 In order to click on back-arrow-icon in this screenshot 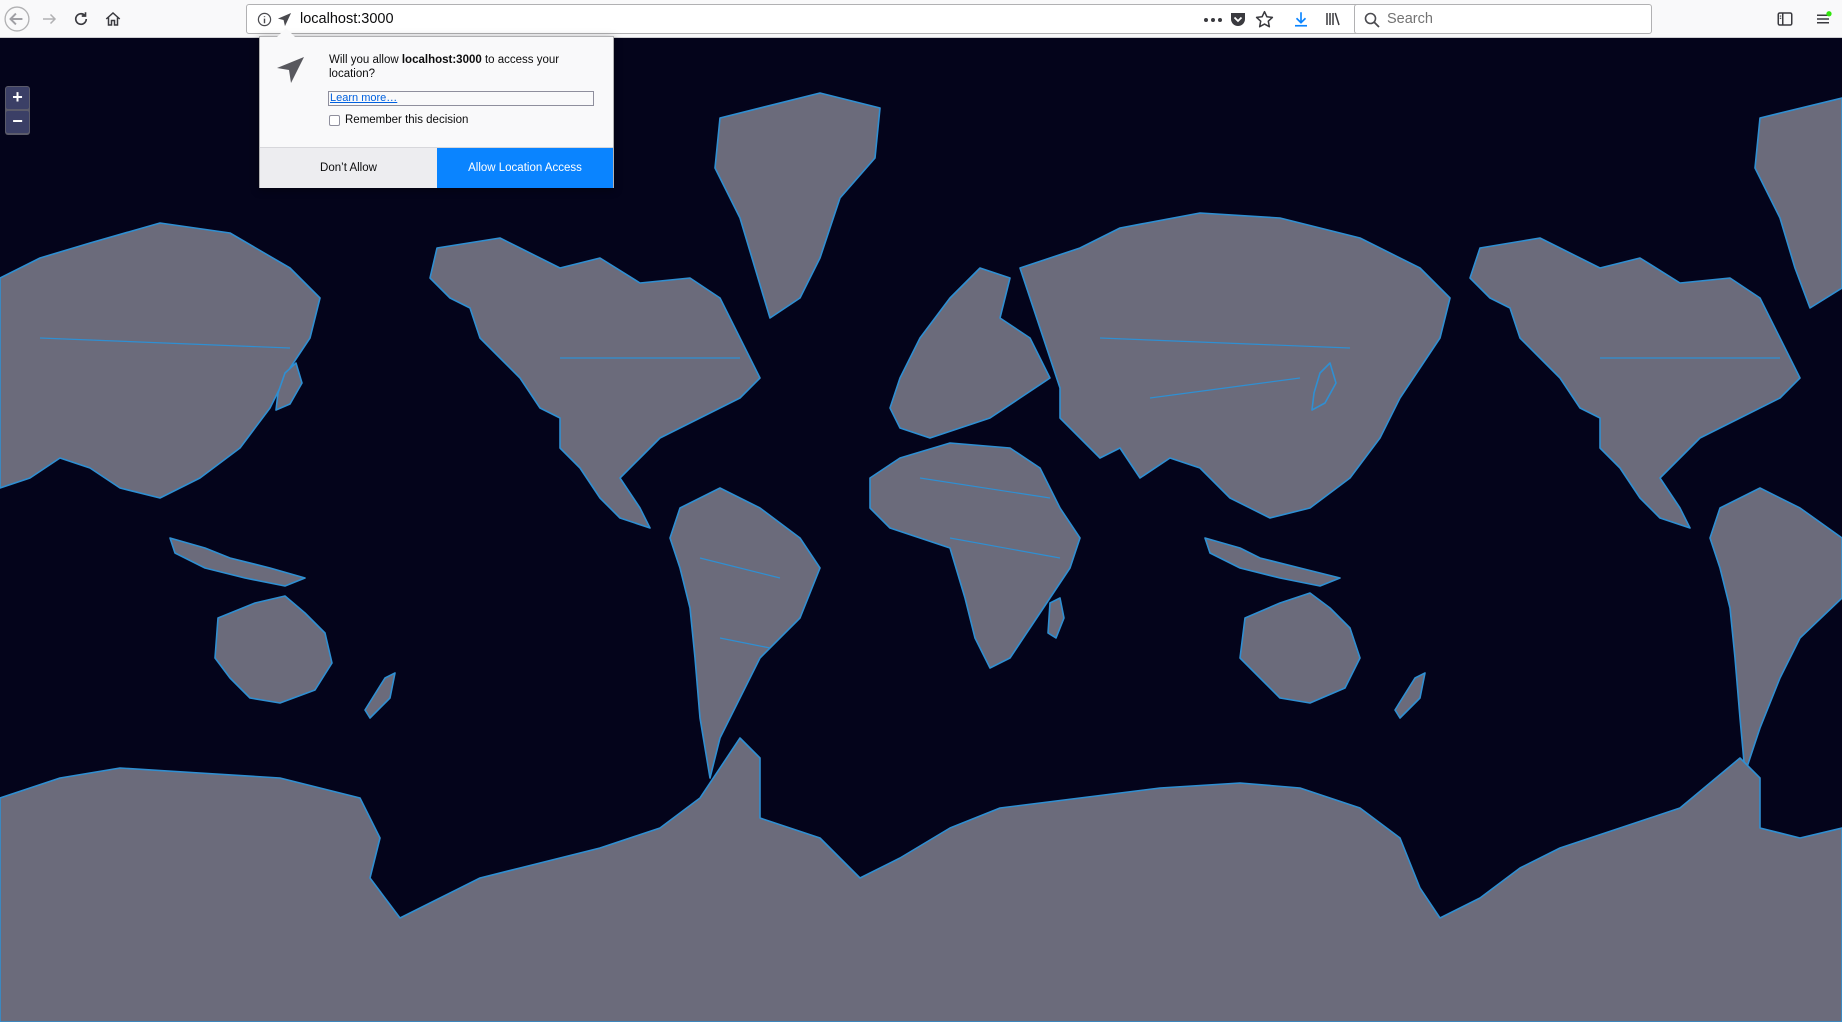, I will do `click(17, 19)`.